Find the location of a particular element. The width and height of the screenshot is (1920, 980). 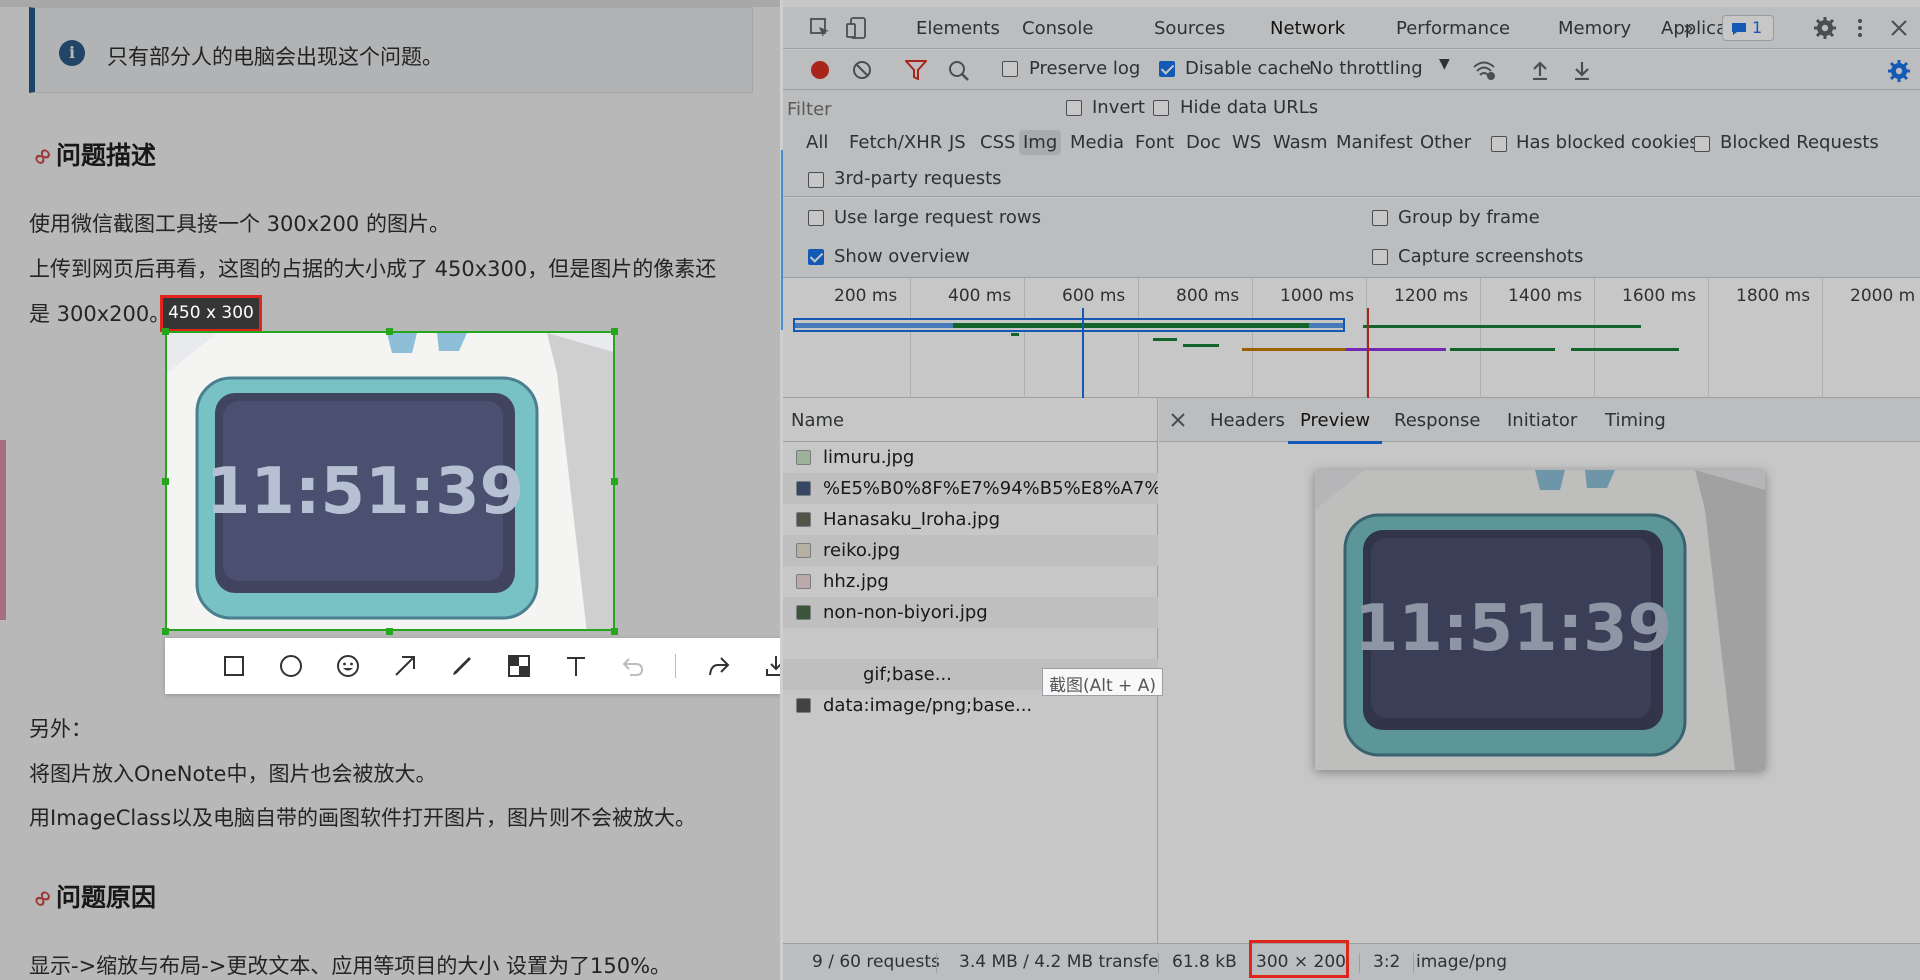

network-settings-gear-icon is located at coordinates (1899, 71).